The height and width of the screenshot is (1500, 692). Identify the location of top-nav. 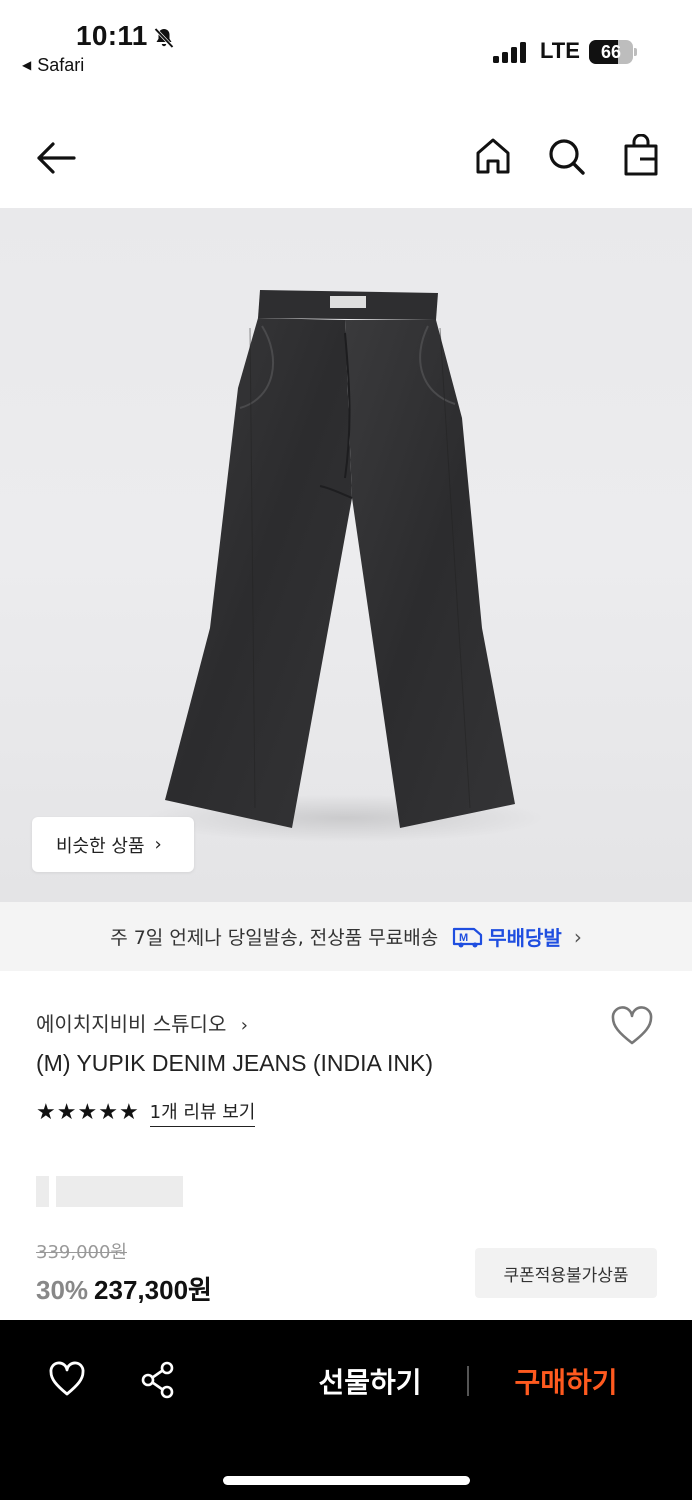
(346, 158).